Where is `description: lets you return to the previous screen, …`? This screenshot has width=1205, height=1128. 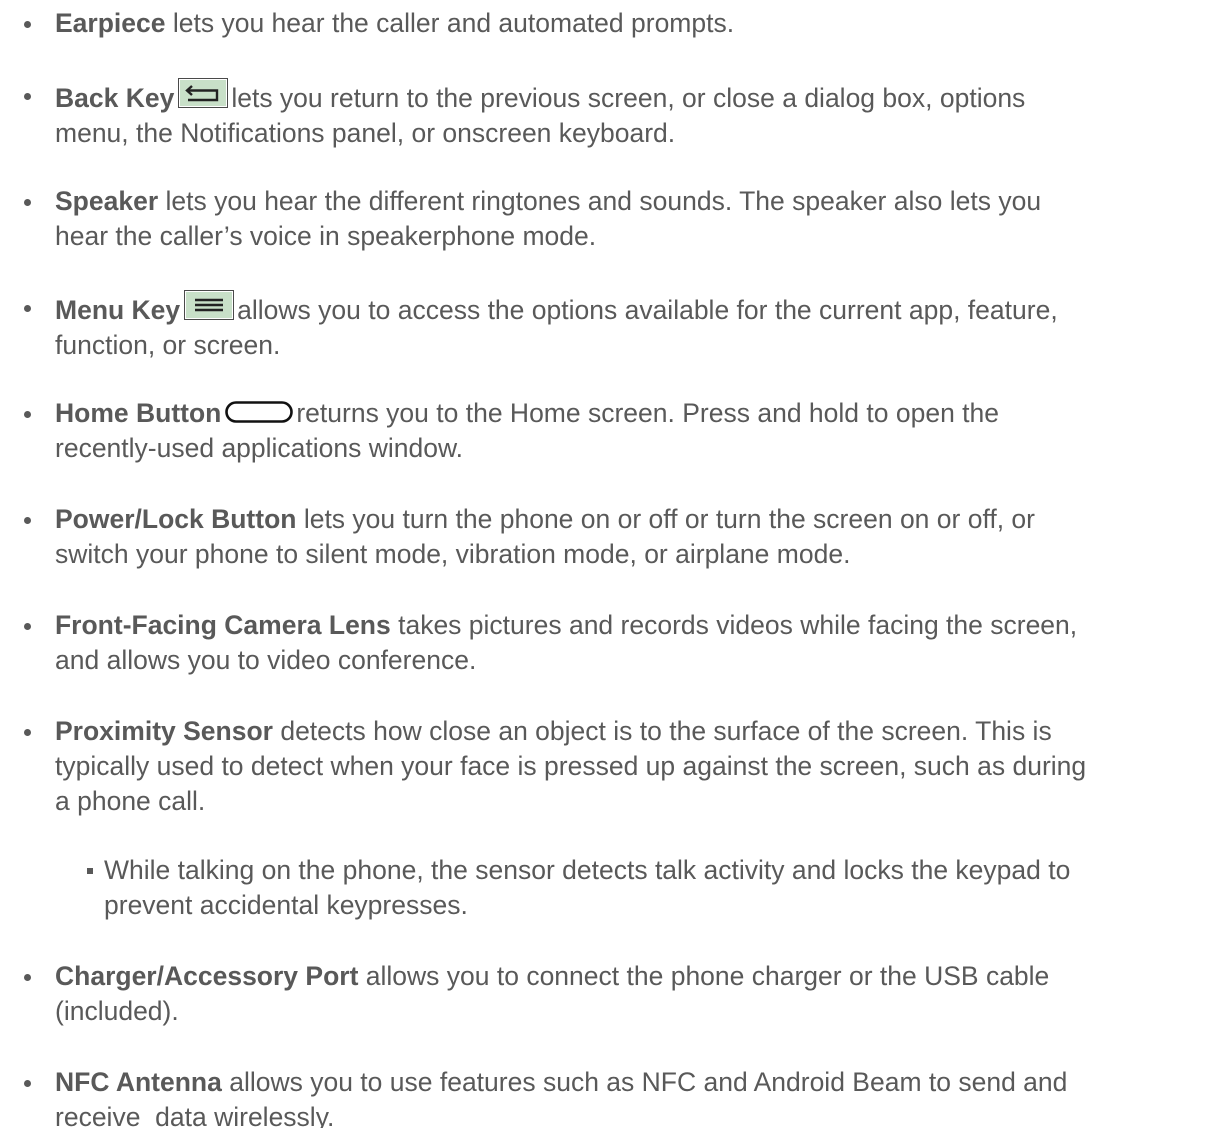 description: lets you return to the previous screen, … is located at coordinates (628, 98).